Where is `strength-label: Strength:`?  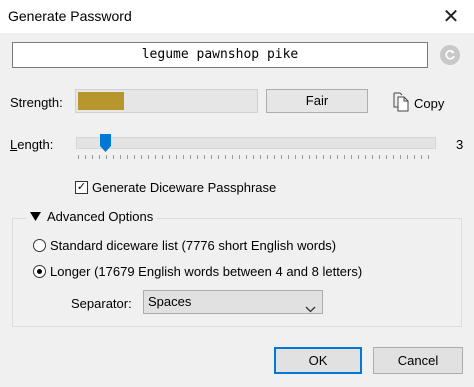 strength-label: Strength: is located at coordinates (36, 102).